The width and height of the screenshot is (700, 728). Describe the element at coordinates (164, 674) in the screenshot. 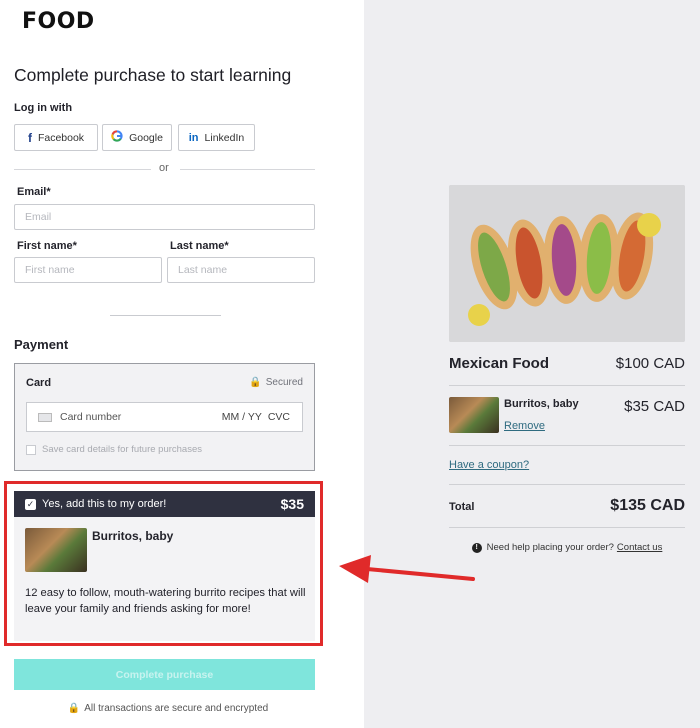

I see `complete-purchase-button: Complete purchase` at that location.